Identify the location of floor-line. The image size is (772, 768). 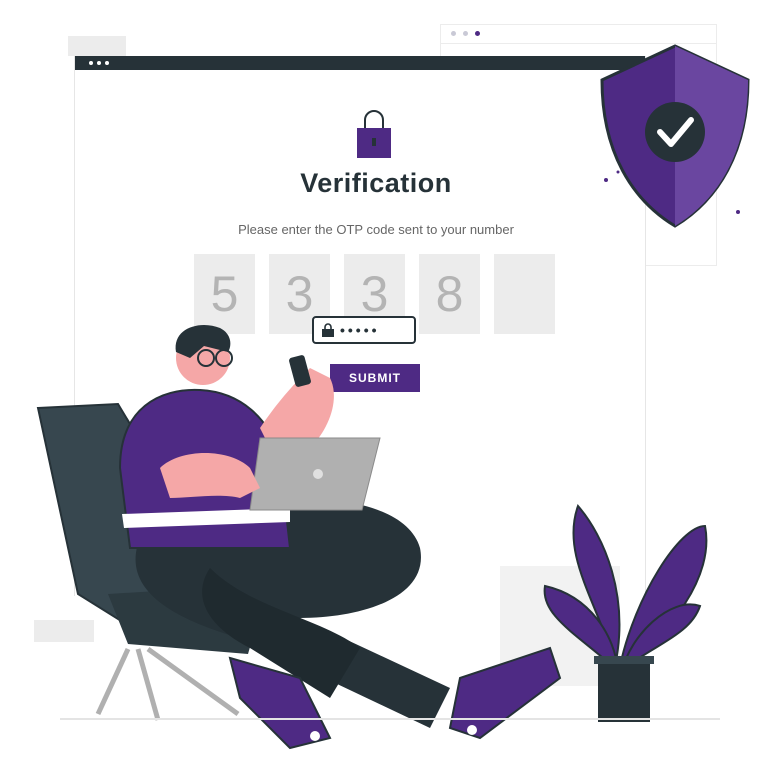
(390, 719).